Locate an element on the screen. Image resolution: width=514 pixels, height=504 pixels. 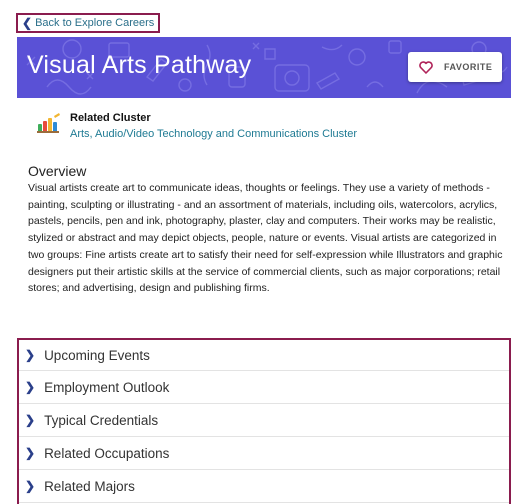
accordion-item-employment-outlook: ❯ Employment Outlook is located at coordinates (264, 387).